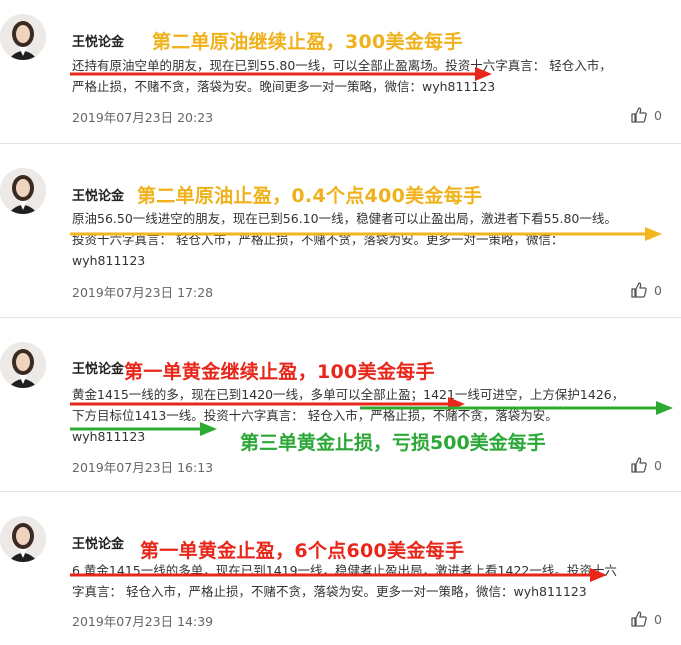 This screenshot has height=645, width=681. What do you see at coordinates (393, 443) in the screenshot?
I see `loss-annotation: 第三单黄金止损，亏损500美金每手` at bounding box center [393, 443].